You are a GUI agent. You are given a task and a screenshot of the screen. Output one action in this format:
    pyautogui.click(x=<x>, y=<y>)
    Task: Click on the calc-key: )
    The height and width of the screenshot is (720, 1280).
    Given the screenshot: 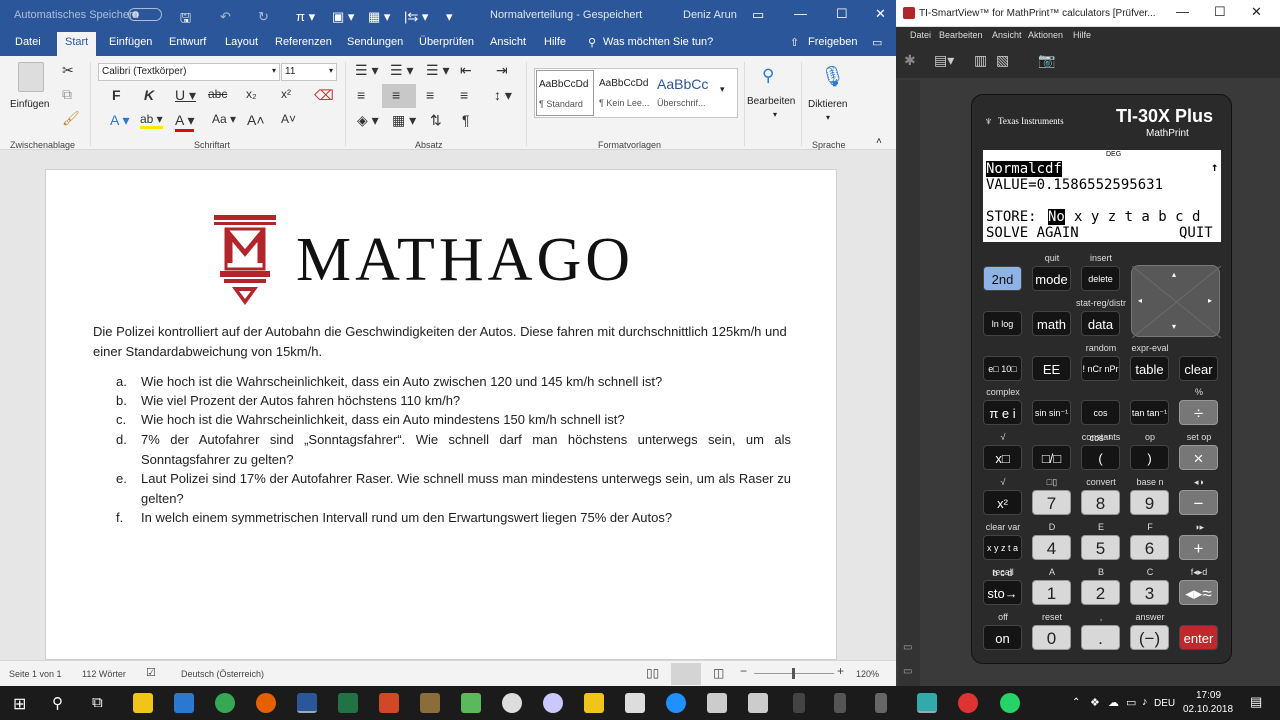 What is the action you would take?
    pyautogui.click(x=1149, y=457)
    